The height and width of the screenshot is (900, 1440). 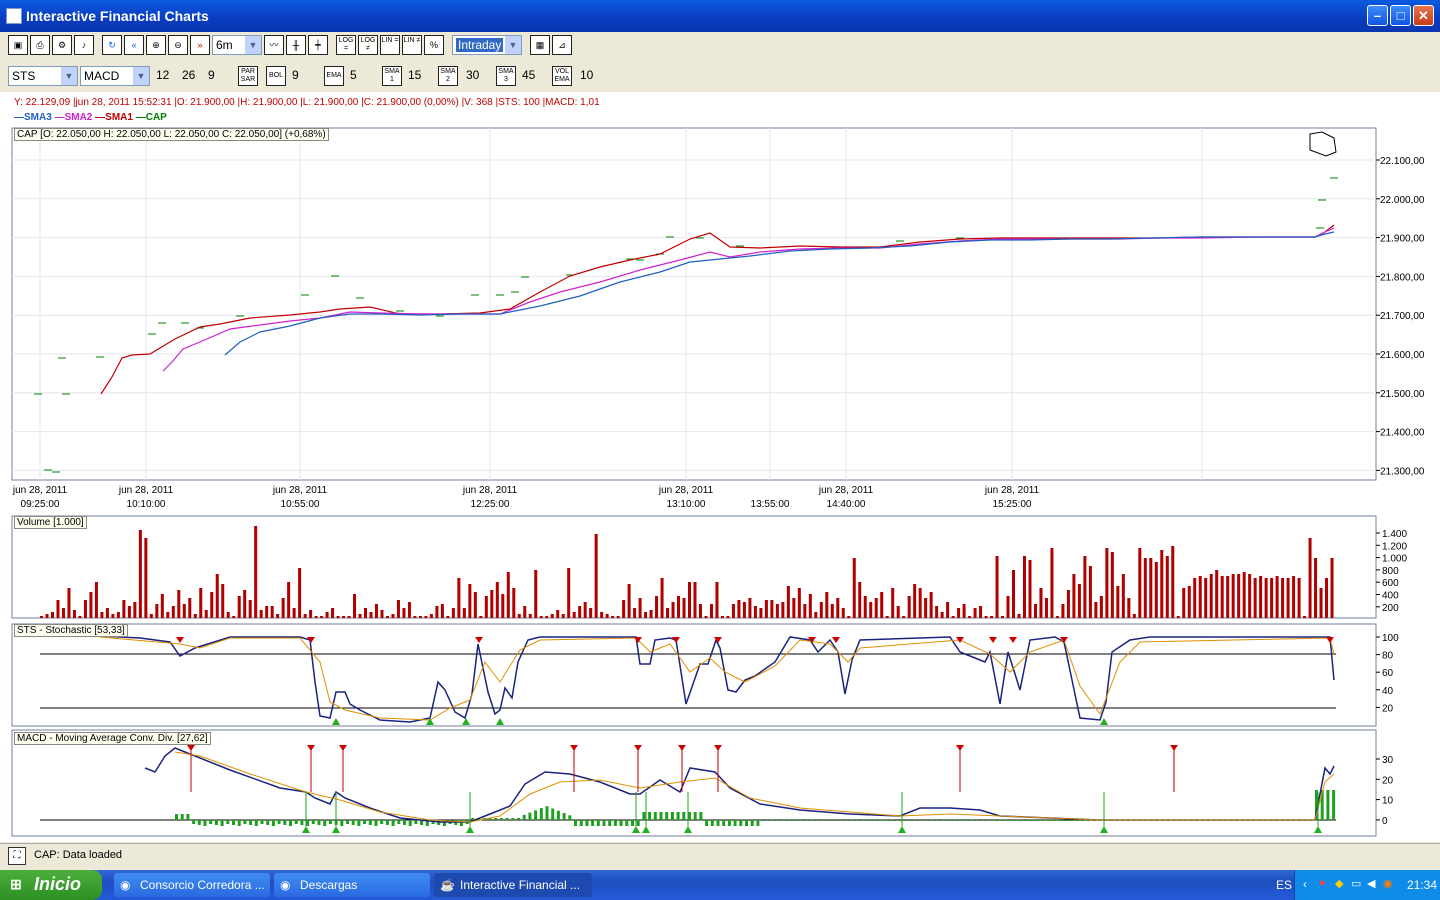 I want to click on lin-notequal-label: LIN ≠, so click(x=412, y=40).